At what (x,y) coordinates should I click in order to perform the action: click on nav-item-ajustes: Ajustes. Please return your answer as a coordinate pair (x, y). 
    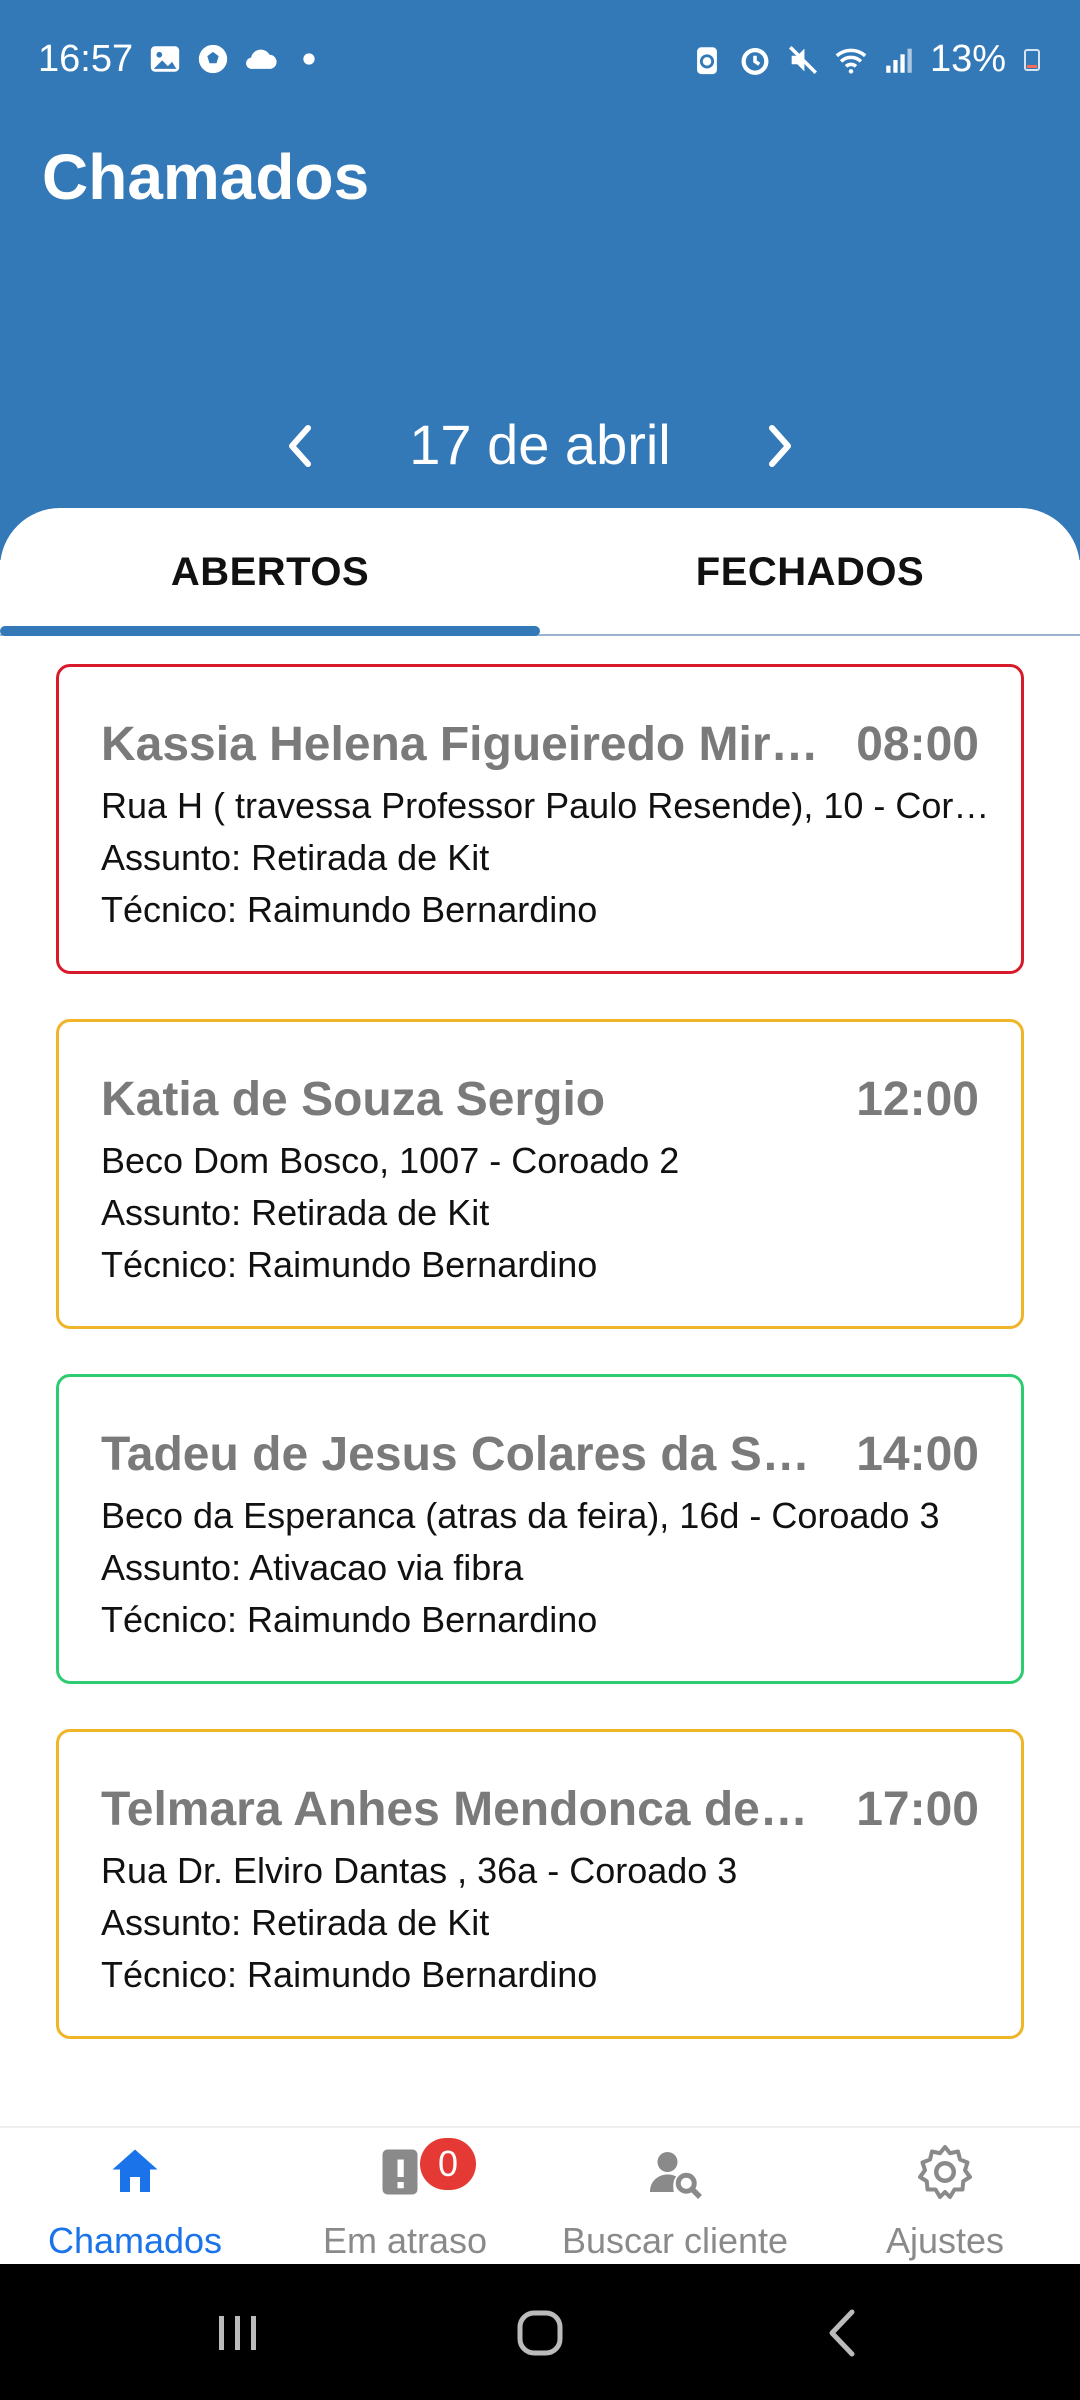
    Looking at the image, I should click on (945, 2197).